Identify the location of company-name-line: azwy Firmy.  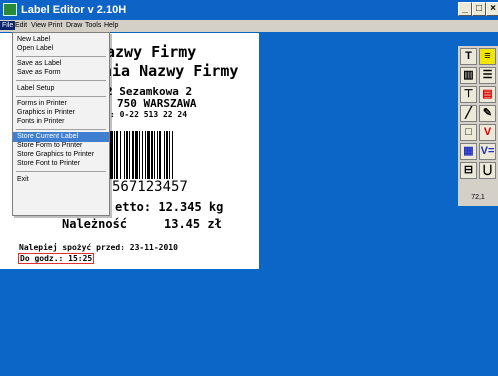
(151, 52).